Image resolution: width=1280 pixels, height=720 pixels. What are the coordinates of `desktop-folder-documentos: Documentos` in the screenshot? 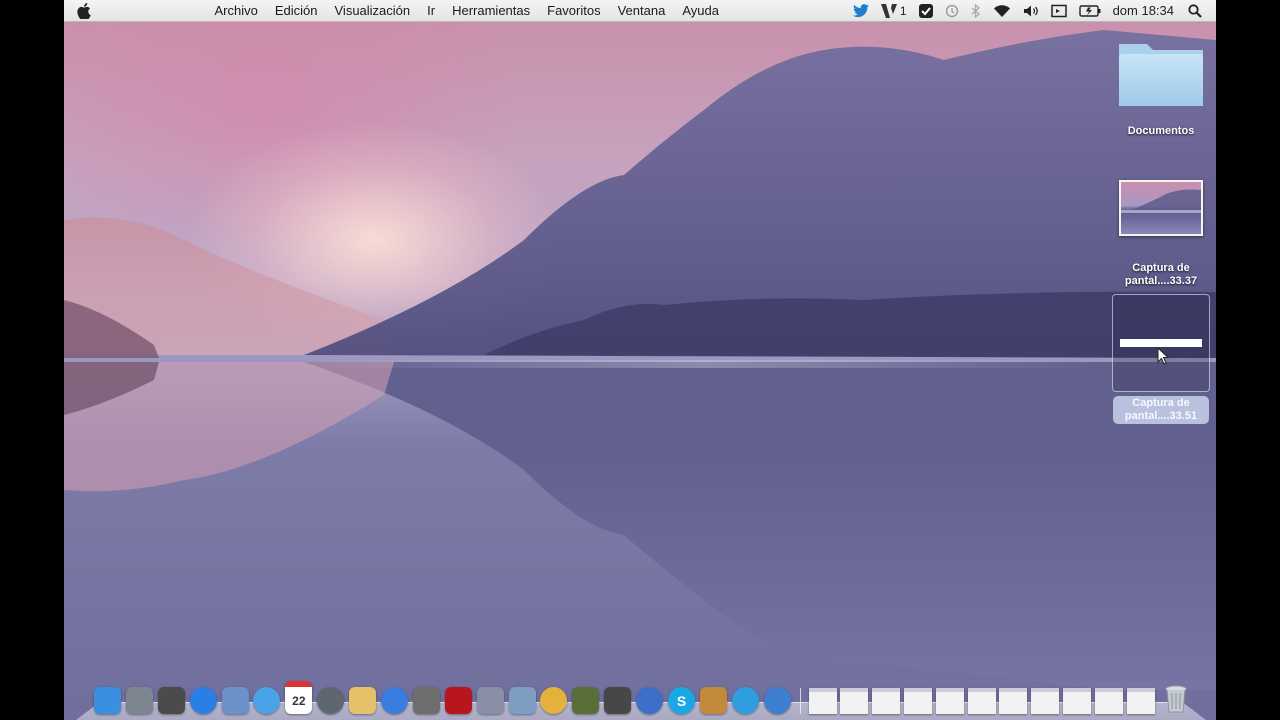 It's located at (1161, 88).